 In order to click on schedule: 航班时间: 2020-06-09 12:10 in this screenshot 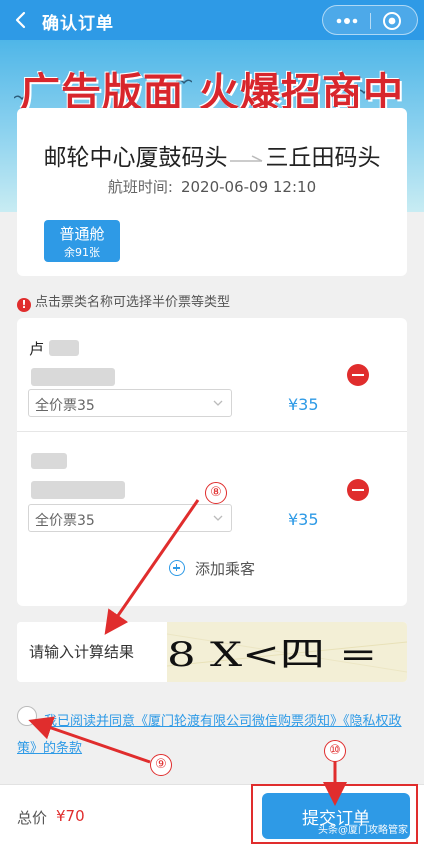, I will do `click(212, 186)`.